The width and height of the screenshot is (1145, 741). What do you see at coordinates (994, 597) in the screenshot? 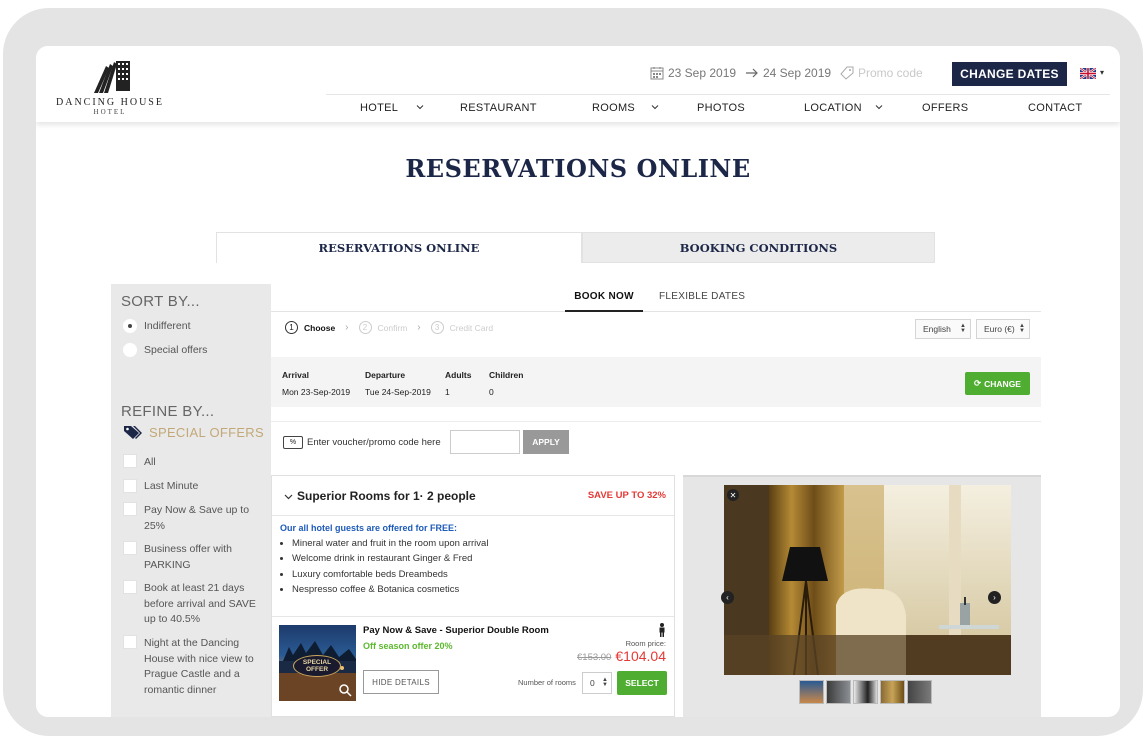
I see `arrow-right-icon: ›` at bounding box center [994, 597].